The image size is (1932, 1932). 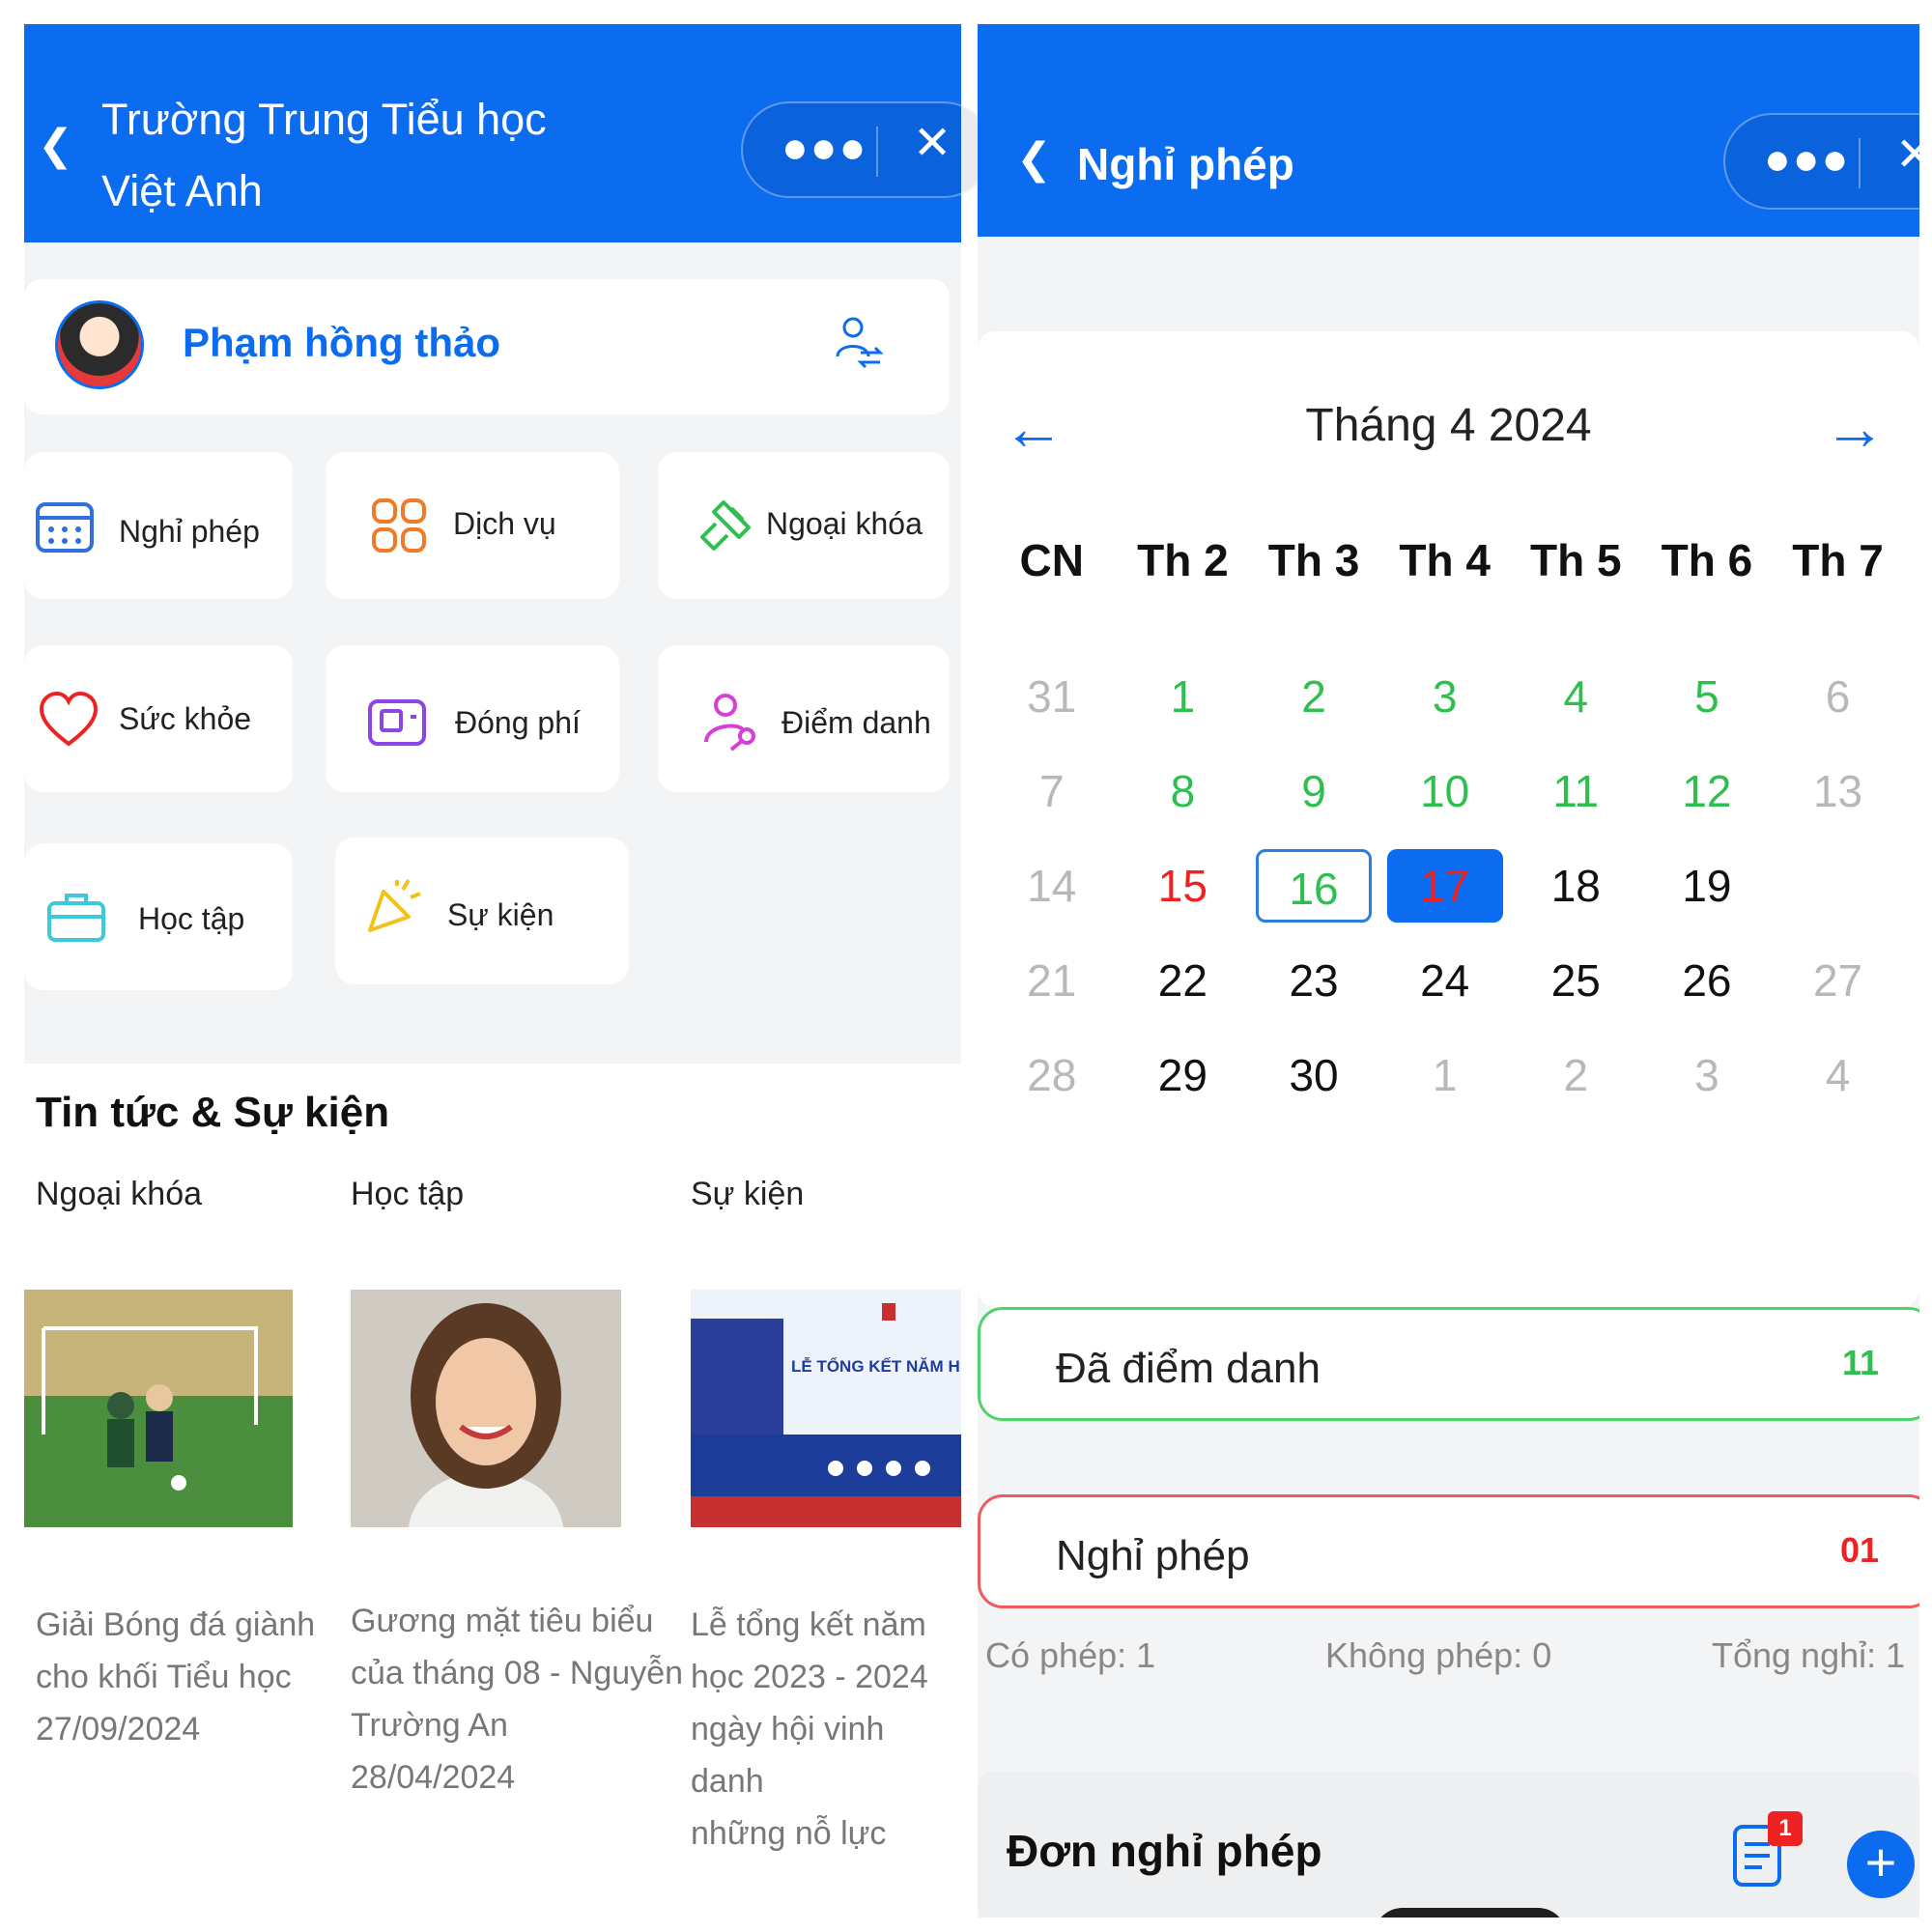 I want to click on summary-co-phep: Có phép: 1, so click(x=1070, y=1655).